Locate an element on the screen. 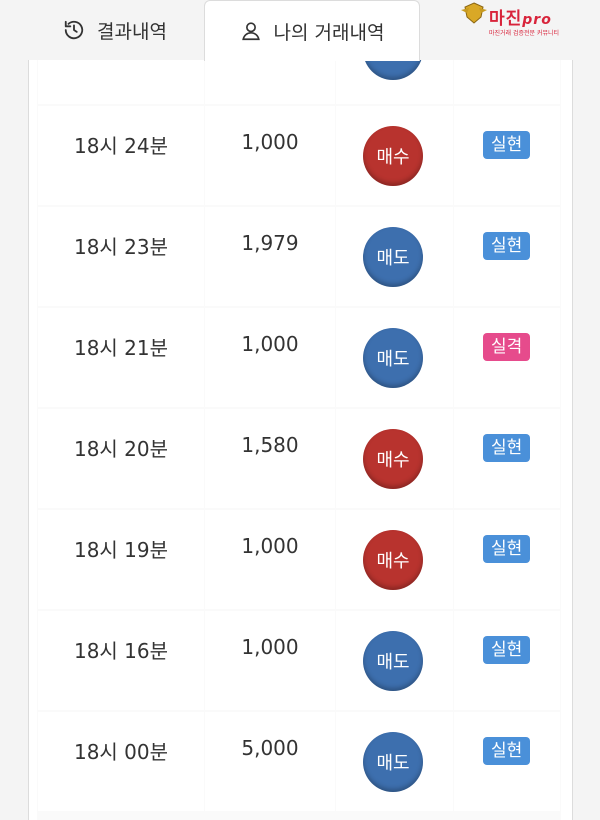 Image resolution: width=600 pixels, height=820 pixels. amount-cell: 5,000 is located at coordinates (270, 761).